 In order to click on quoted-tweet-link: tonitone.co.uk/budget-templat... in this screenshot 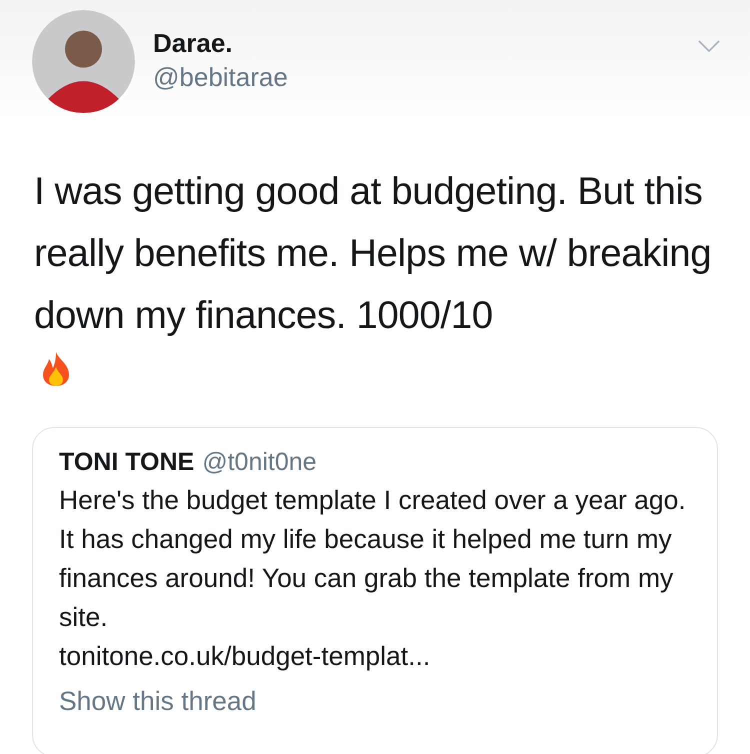, I will do `click(244, 656)`.